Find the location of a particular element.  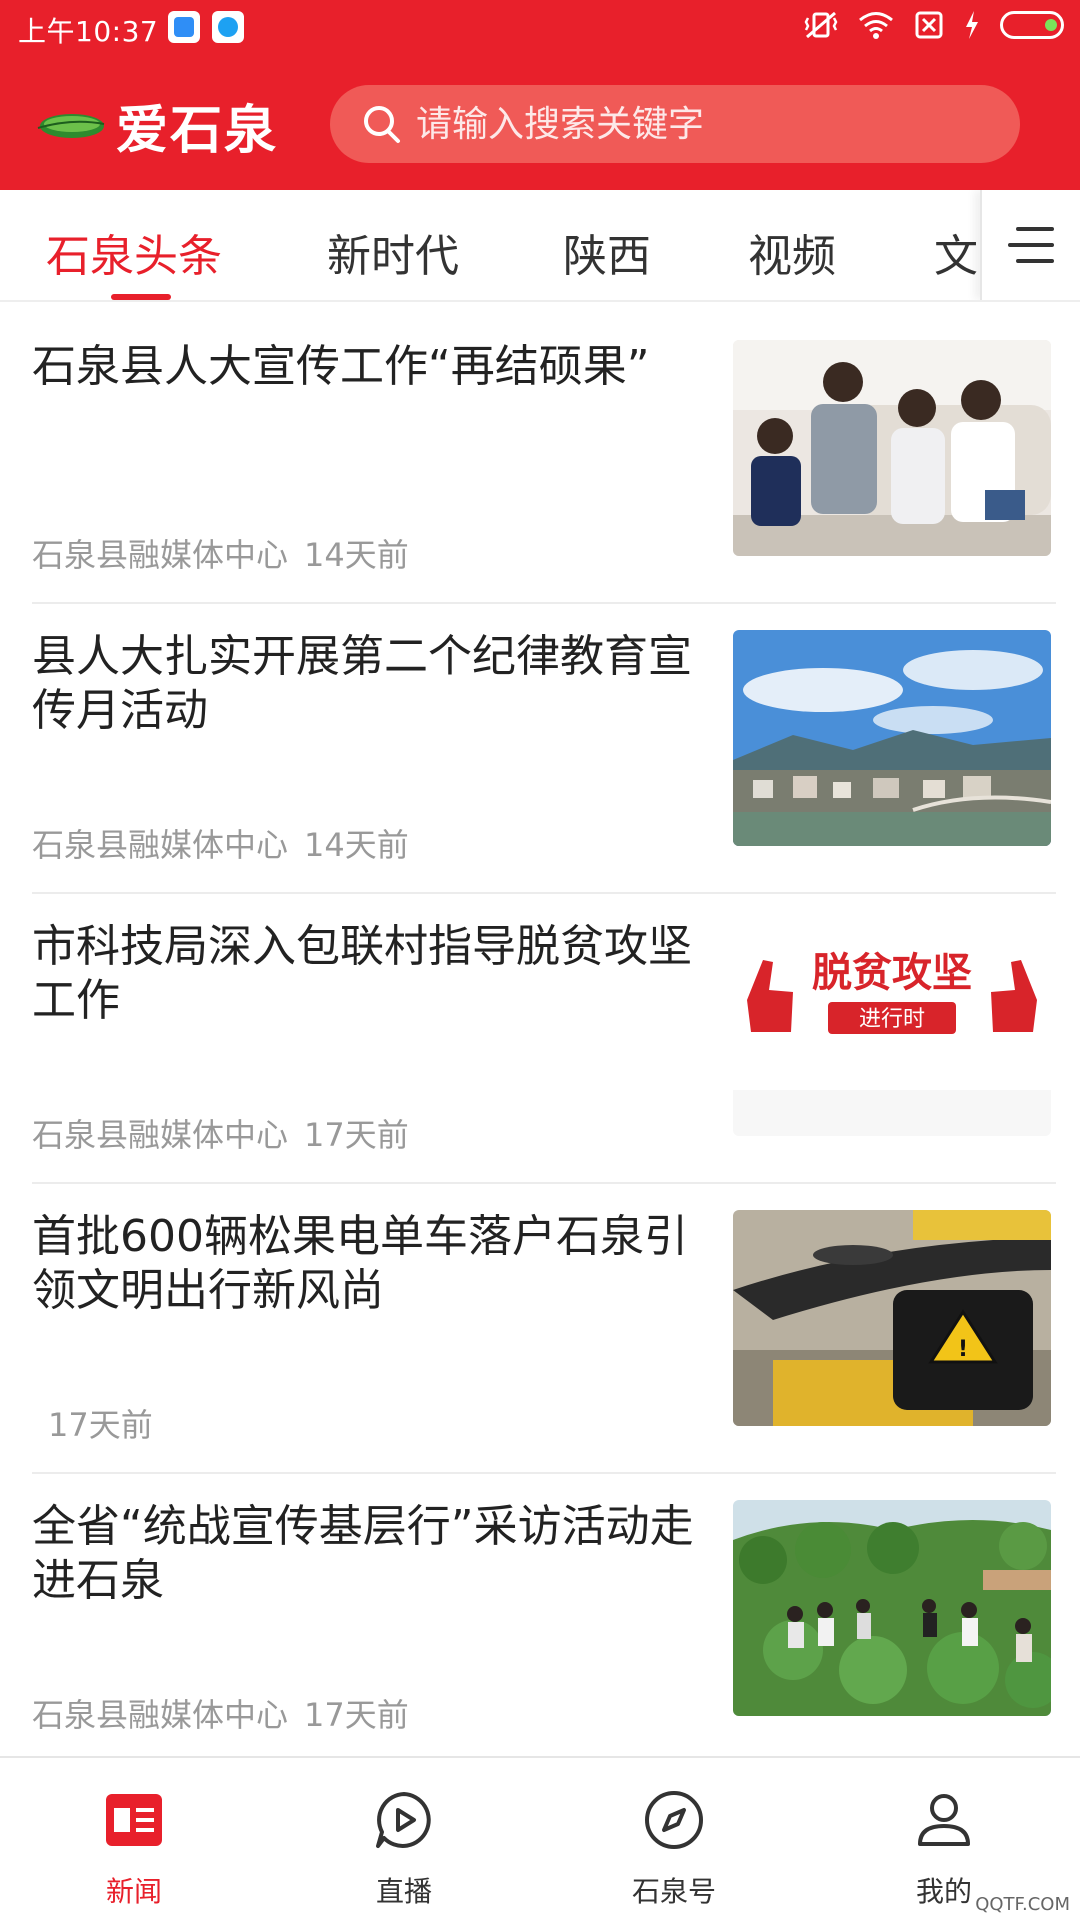

leaf-logo-icon is located at coordinates (71, 126).